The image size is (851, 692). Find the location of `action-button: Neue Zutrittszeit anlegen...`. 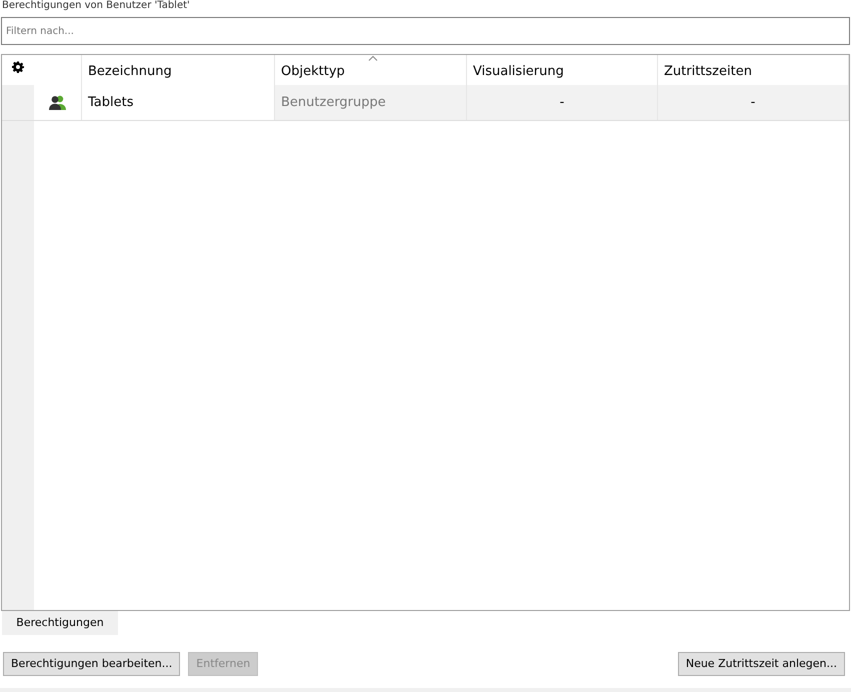

action-button: Neue Zutrittszeit anlegen... is located at coordinates (761, 664).